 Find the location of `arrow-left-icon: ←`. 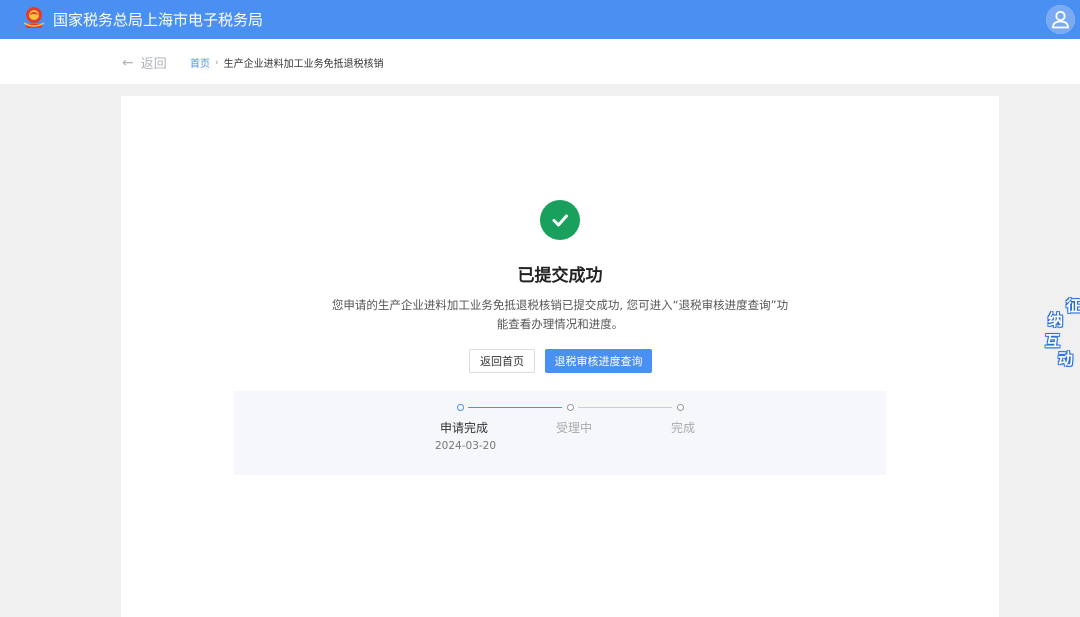

arrow-left-icon: ← is located at coordinates (128, 62).